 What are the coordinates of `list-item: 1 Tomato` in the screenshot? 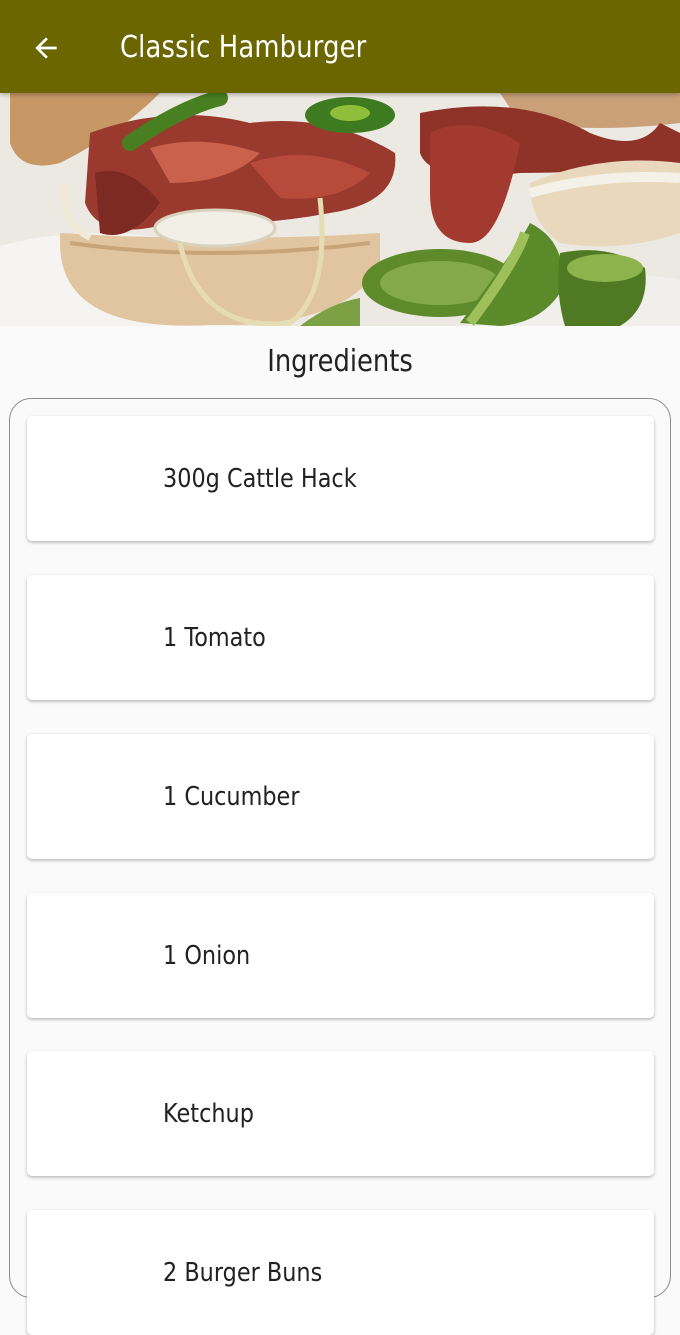 It's located at (340, 637).